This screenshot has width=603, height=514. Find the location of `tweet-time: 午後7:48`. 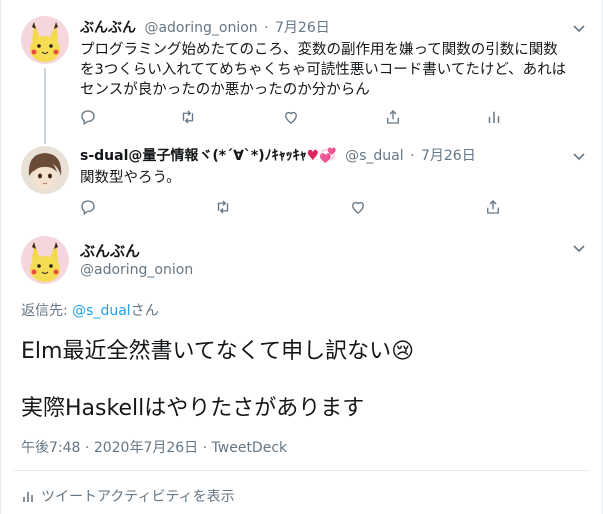

tweet-time: 午後7:48 is located at coordinates (50, 448).